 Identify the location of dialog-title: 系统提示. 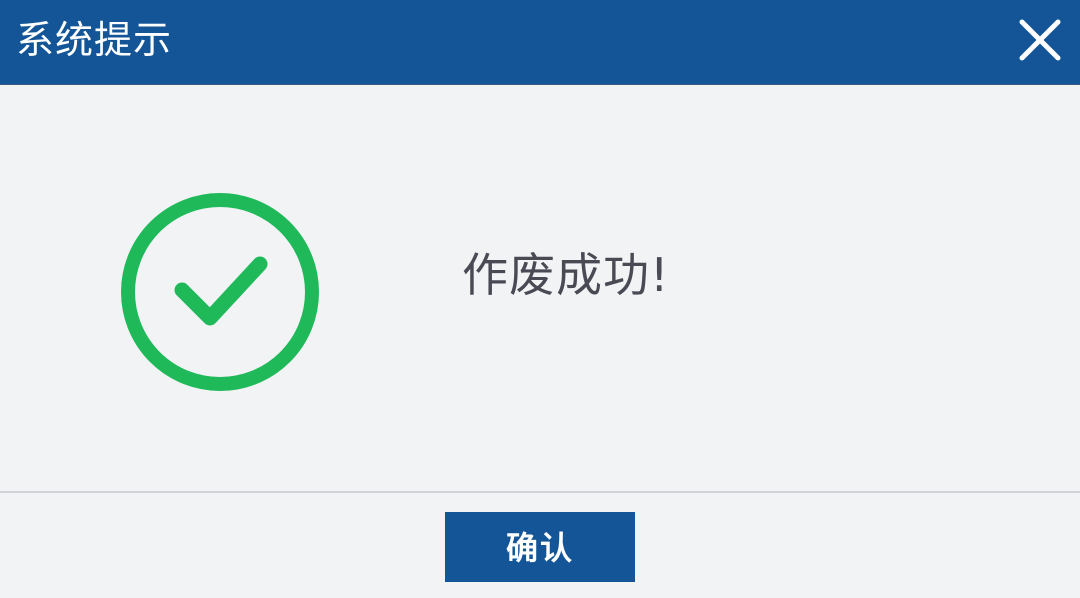
(94, 40).